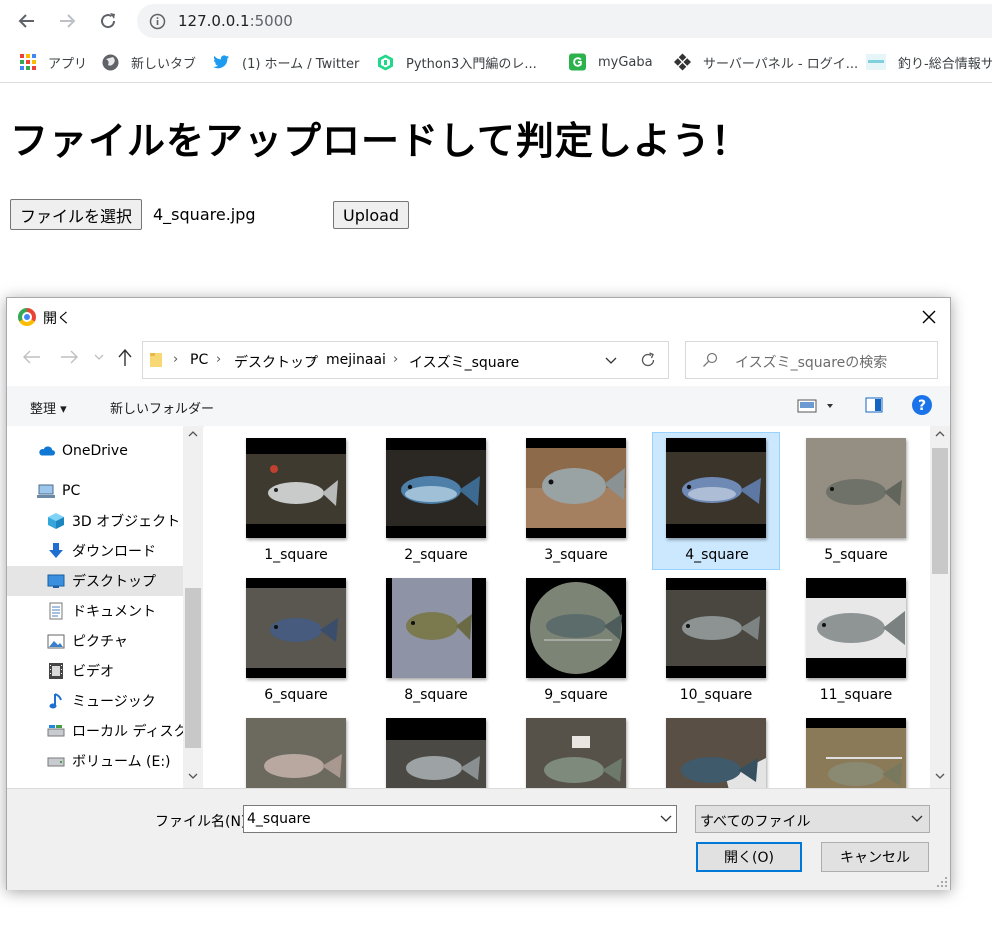  I want to click on file-name: 10_square, so click(716, 695).